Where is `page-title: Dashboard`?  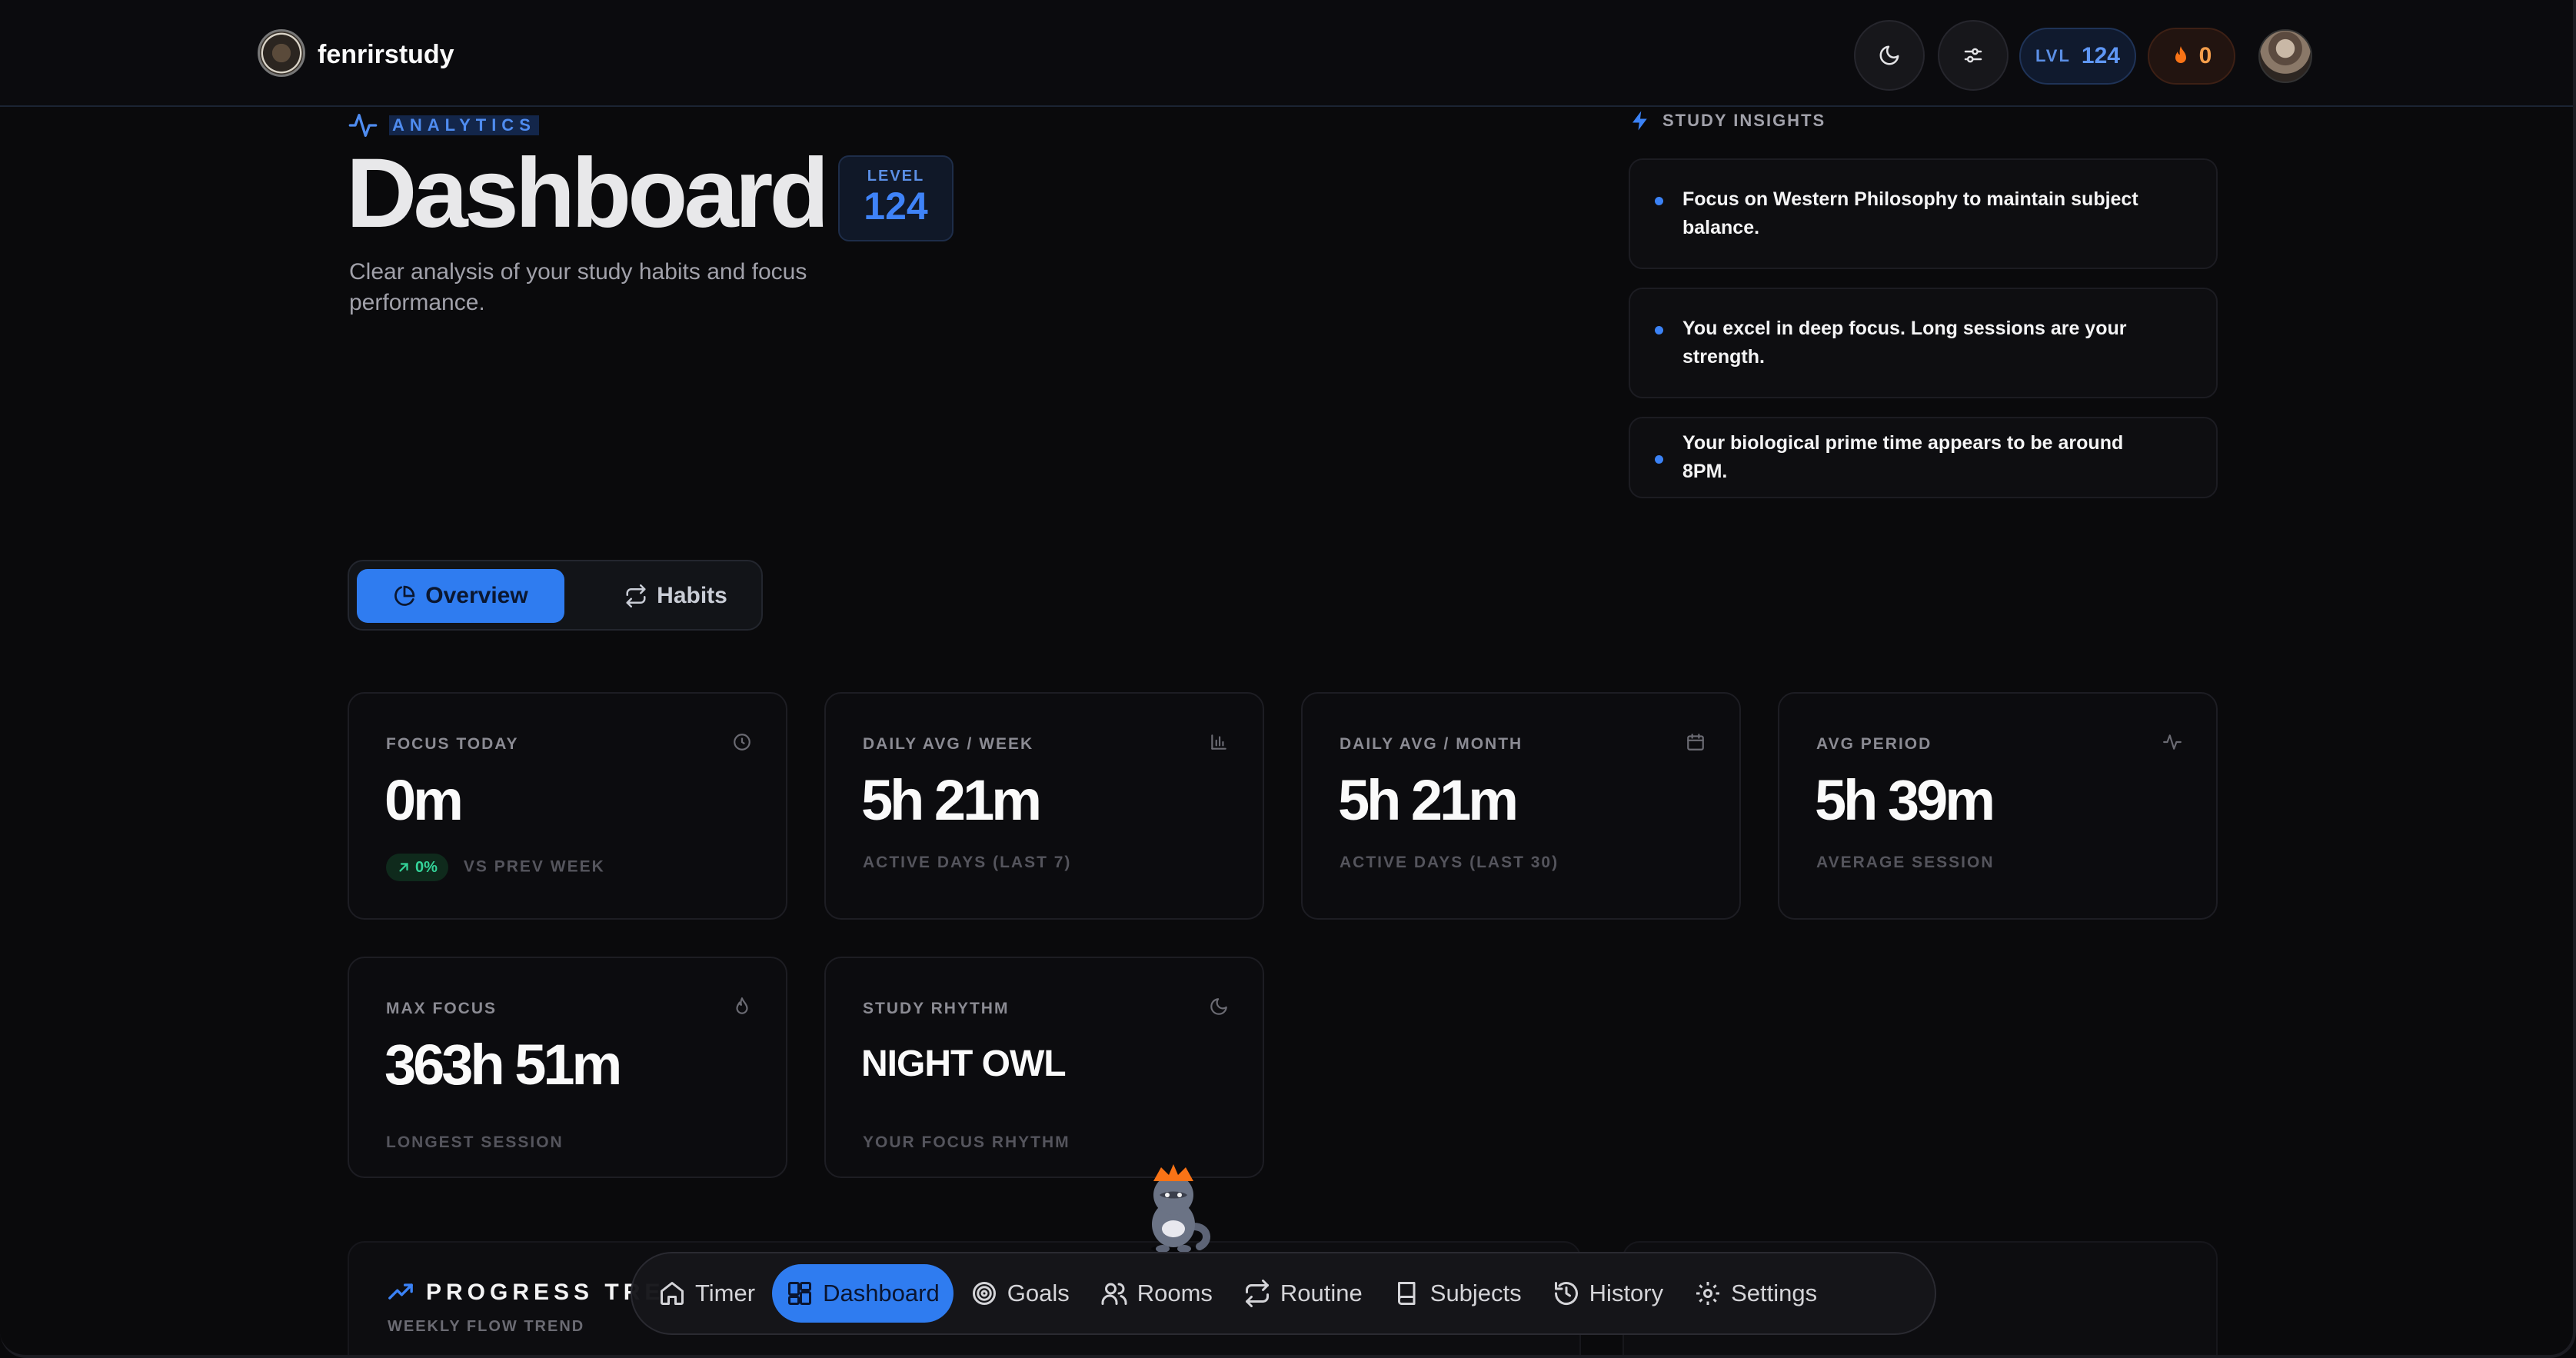
page-title: Dashboard is located at coordinates (588, 193).